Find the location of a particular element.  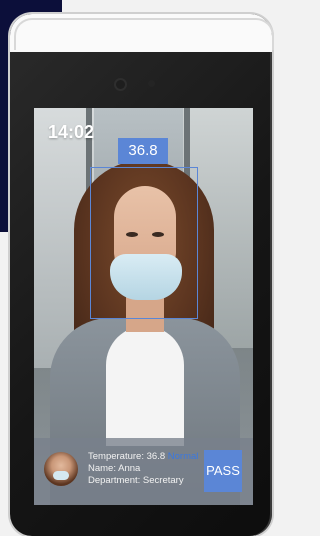

temperature-line: Temperature: 36.8 Normal is located at coordinates (143, 457).